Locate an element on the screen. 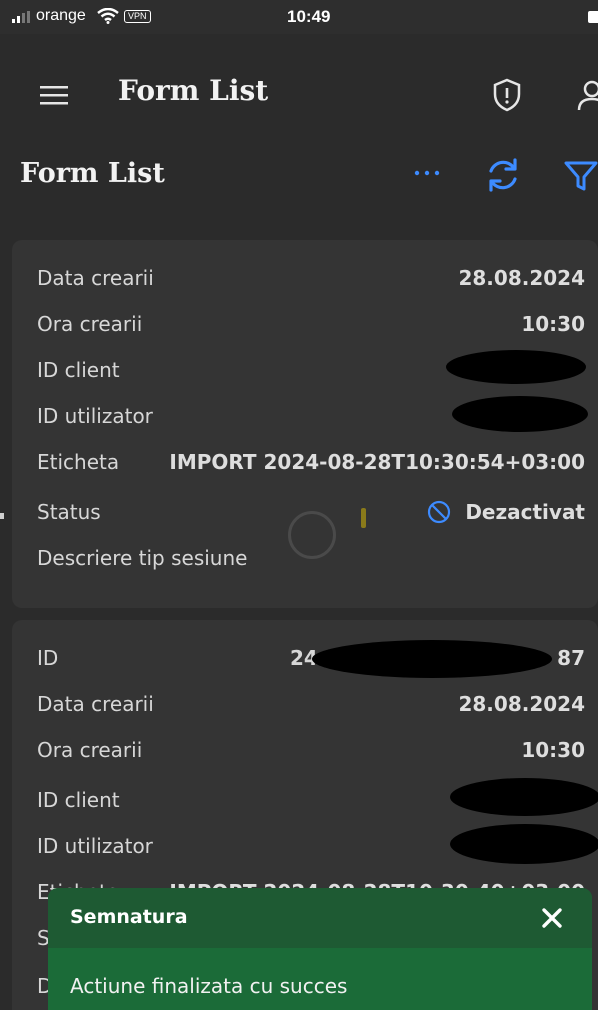 This screenshot has width=598, height=1010. signal-icon is located at coordinates (21, 17).